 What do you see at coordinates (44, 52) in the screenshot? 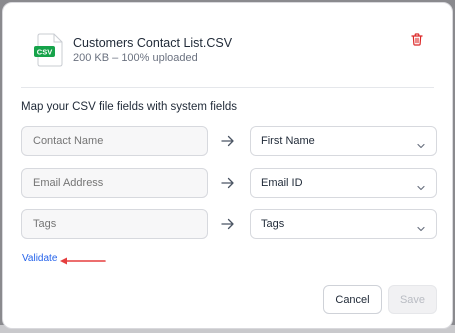
I see `svg-text: CSV` at bounding box center [44, 52].